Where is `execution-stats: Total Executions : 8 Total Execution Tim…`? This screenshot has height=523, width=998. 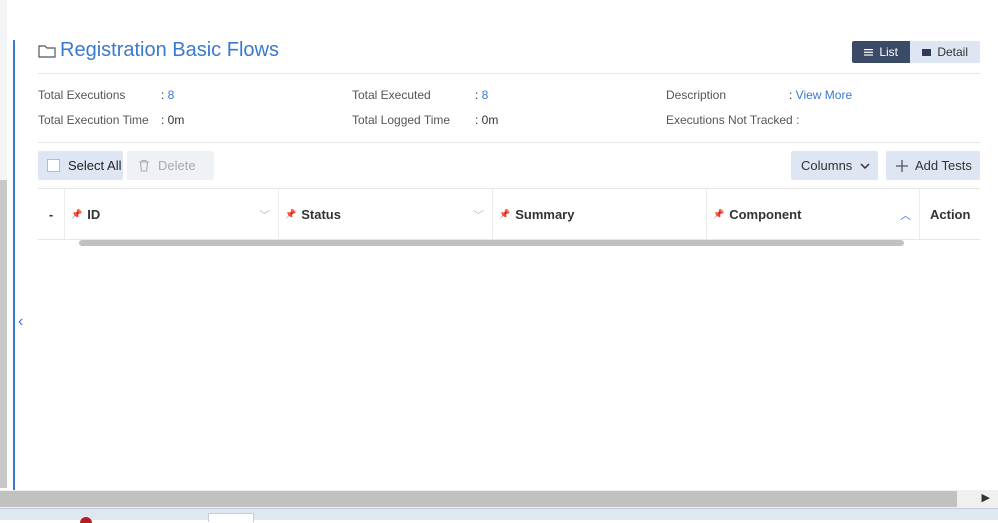 execution-stats: Total Executions : 8 Total Execution Tim… is located at coordinates (509, 110).